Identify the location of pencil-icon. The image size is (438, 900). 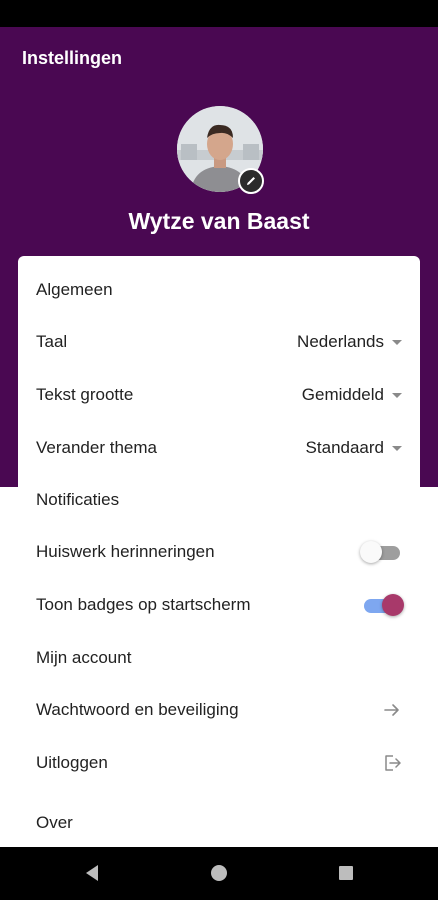
(251, 181).